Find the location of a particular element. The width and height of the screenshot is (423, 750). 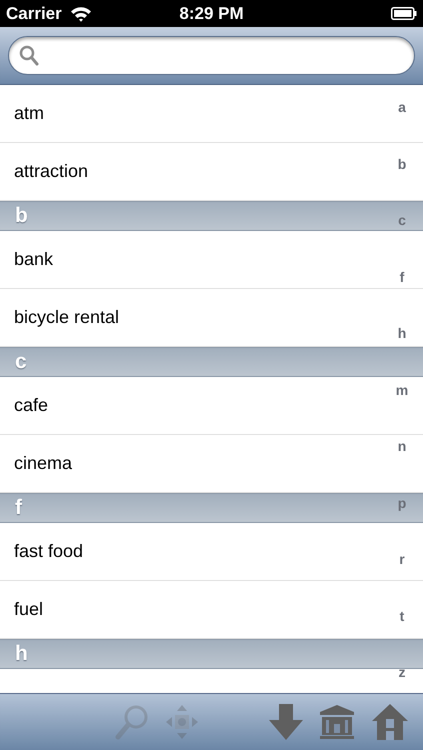

index-letter: a is located at coordinates (402, 127).